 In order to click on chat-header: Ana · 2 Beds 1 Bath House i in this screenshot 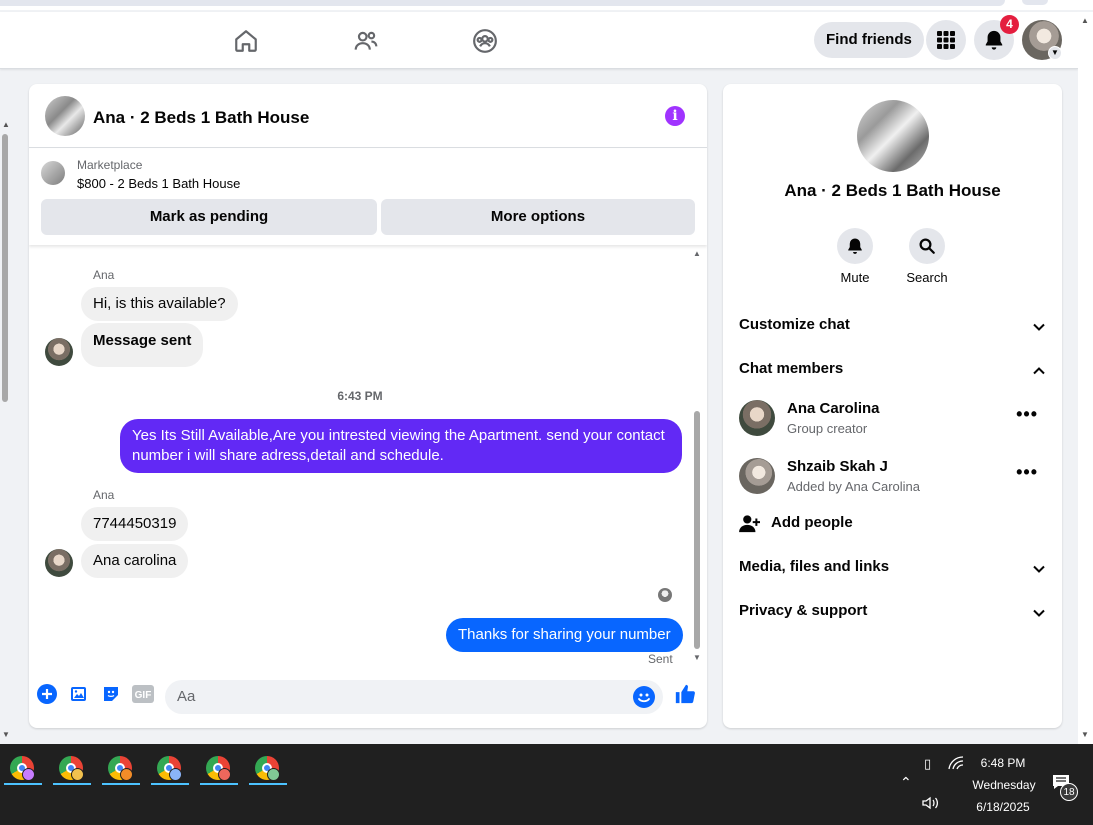, I will do `click(368, 116)`.